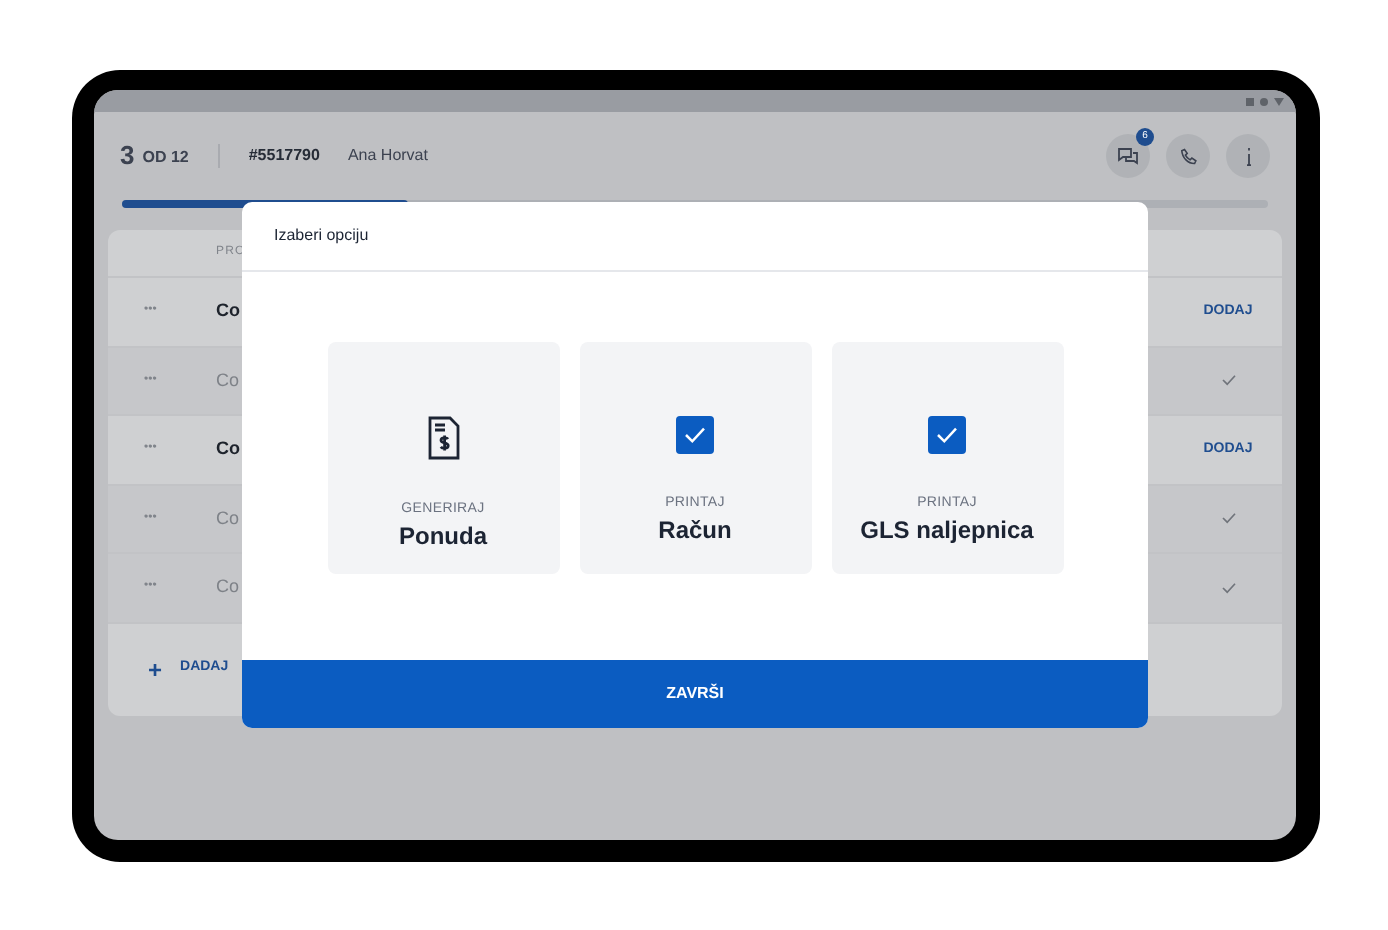 This screenshot has width=1388, height=930. What do you see at coordinates (947, 531) in the screenshot?
I see `option-label: GLS naljepnica` at bounding box center [947, 531].